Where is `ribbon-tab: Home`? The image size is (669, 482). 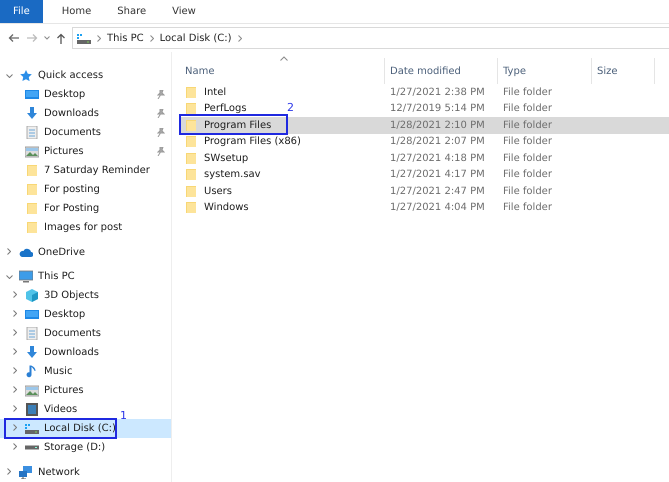
ribbon-tab: Home is located at coordinates (76, 11).